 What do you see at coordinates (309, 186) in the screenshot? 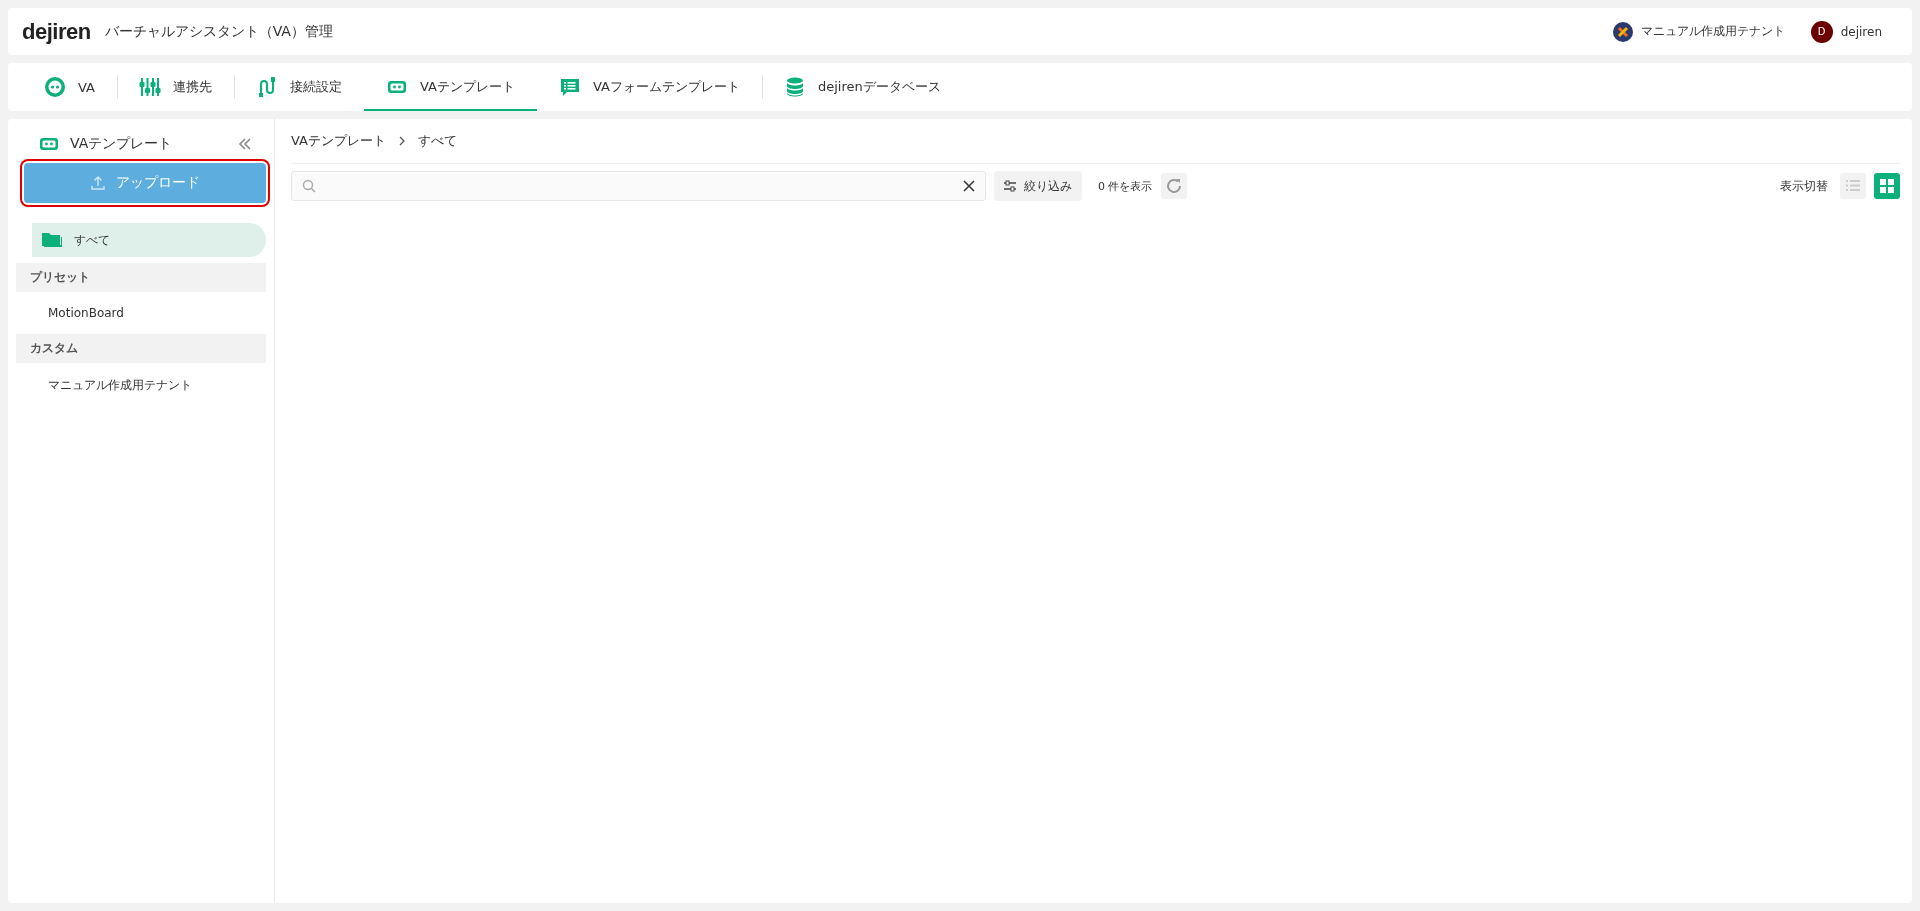
I see `search-icon` at bounding box center [309, 186].